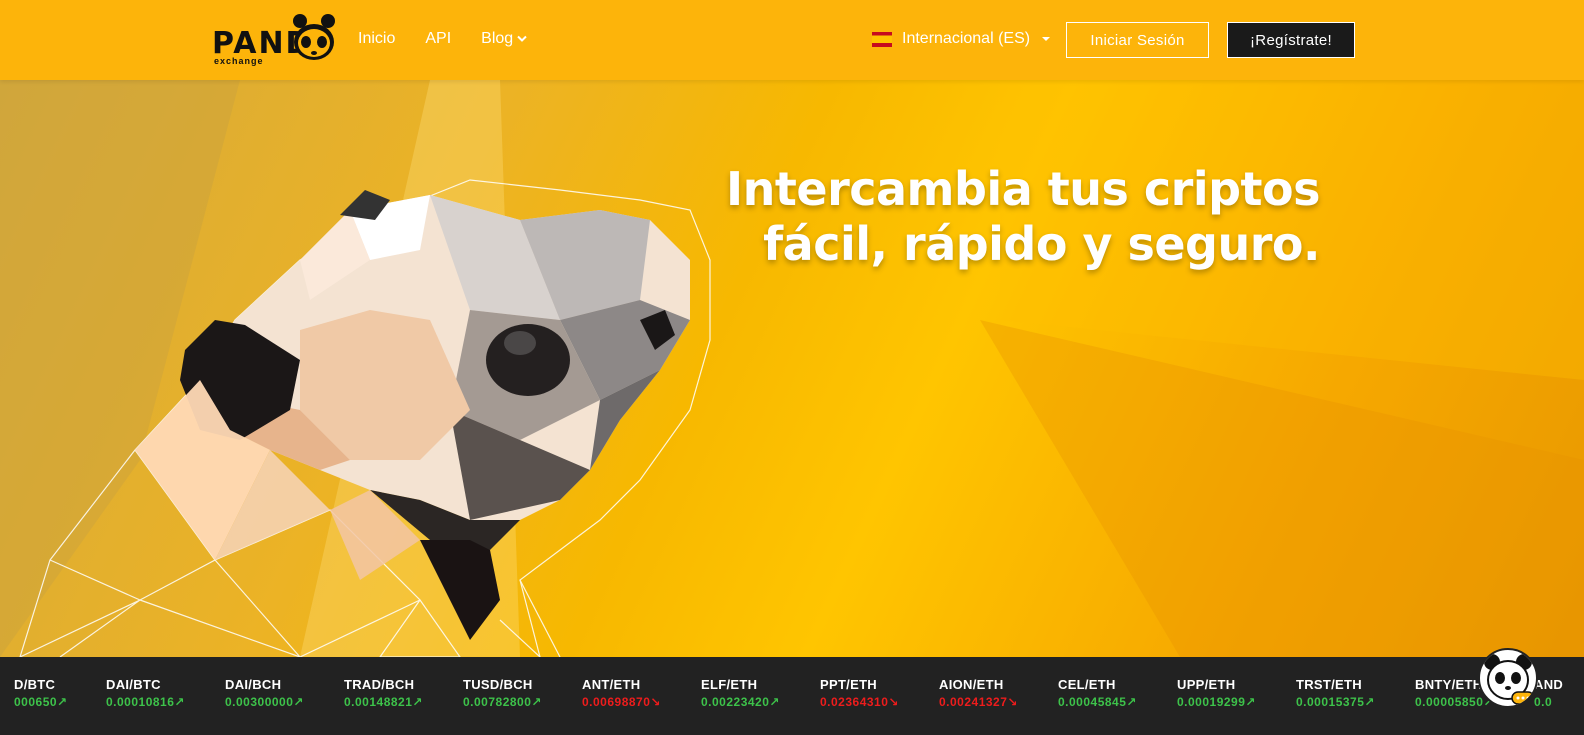 Image resolution: width=1584 pixels, height=735 pixels. Describe the element at coordinates (1097, 702) in the screenshot. I see `ticker-price: 0.00045845↗` at that location.